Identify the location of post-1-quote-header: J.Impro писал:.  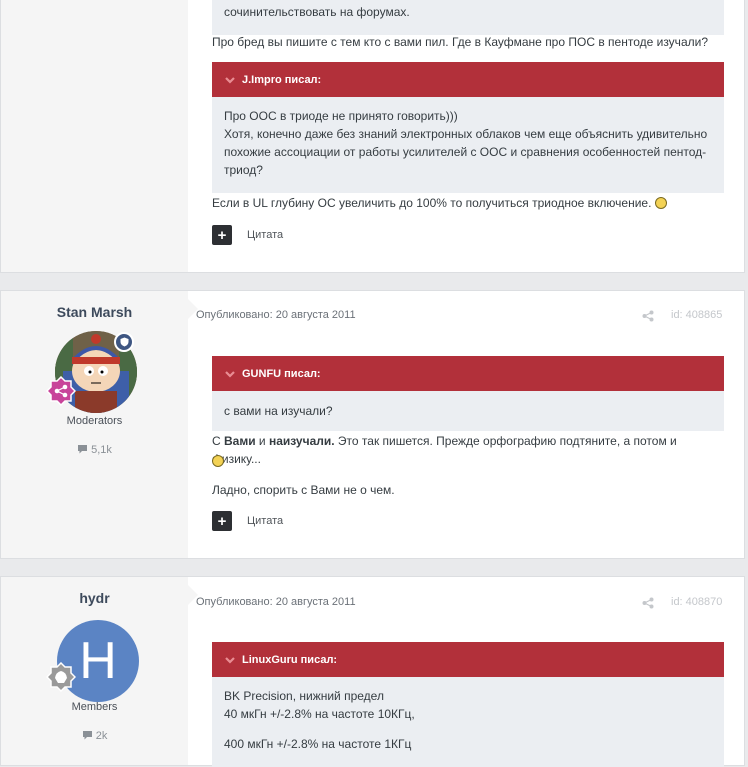
(468, 79).